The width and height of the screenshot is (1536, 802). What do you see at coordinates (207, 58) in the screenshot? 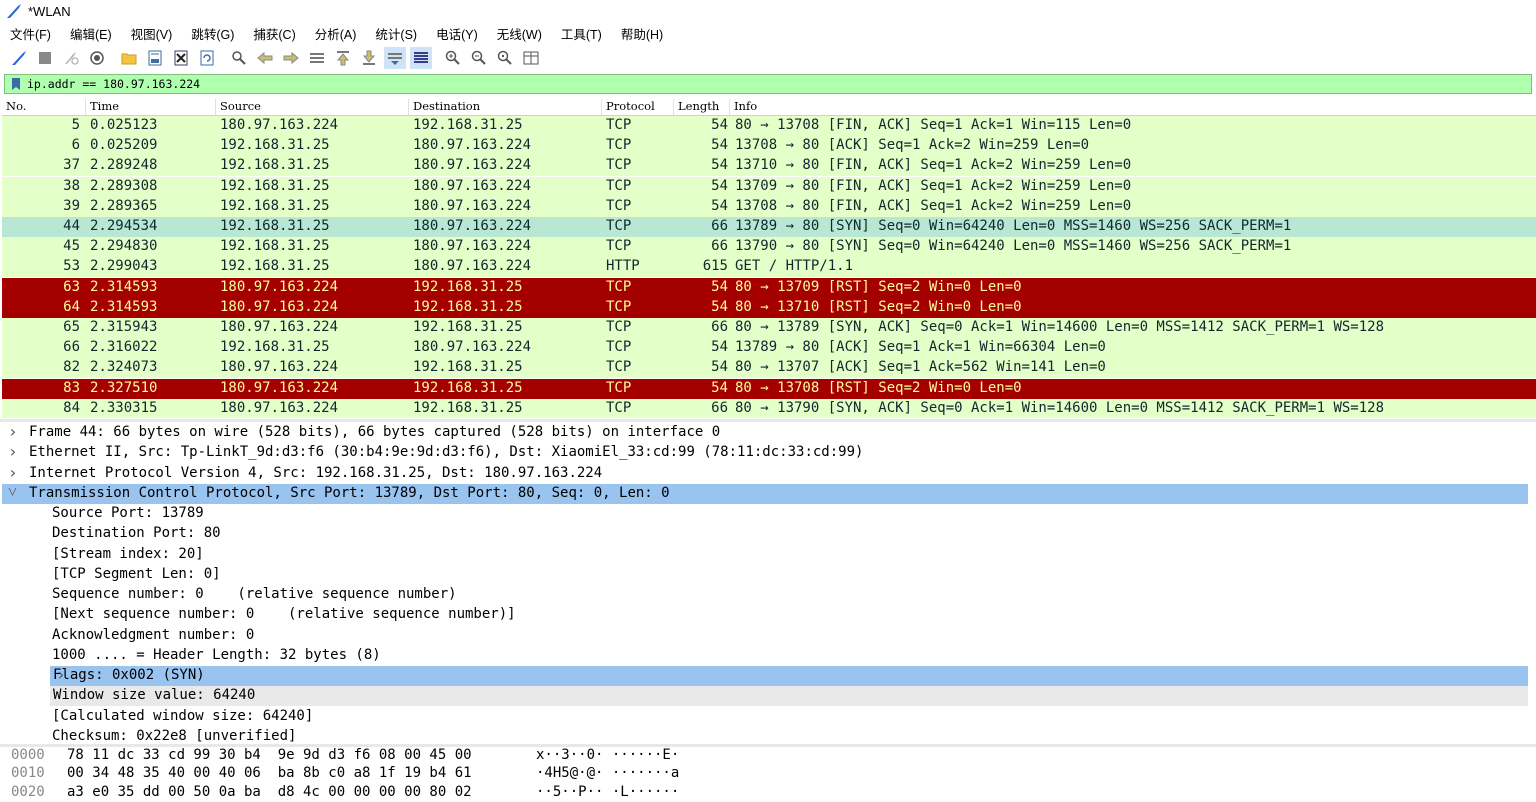
I see `reload-file-icon` at bounding box center [207, 58].